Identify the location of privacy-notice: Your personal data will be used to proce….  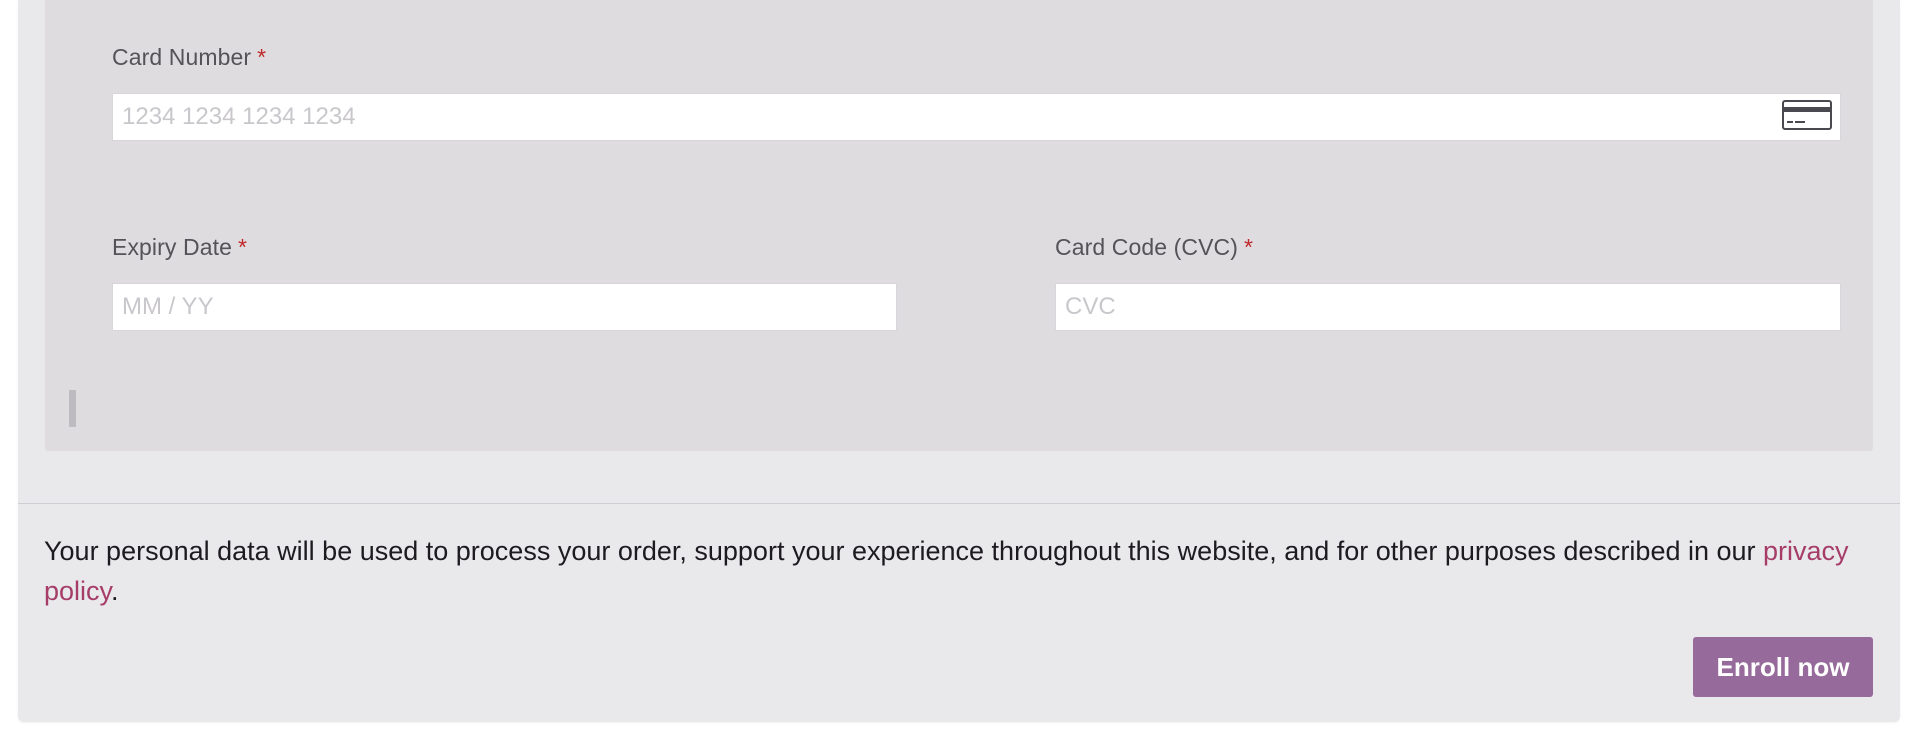
(964, 571).